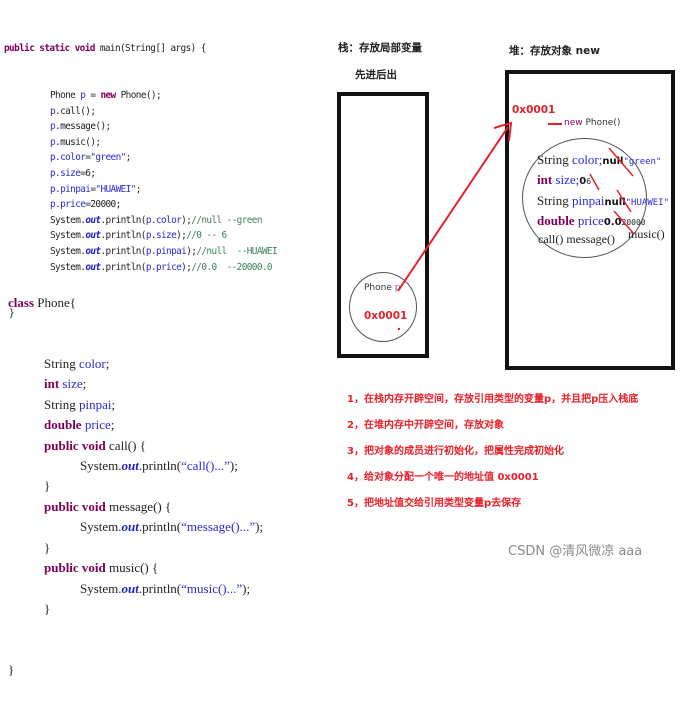 This screenshot has height=701, width=693. I want to click on code-text: Phone, so click(65, 95).